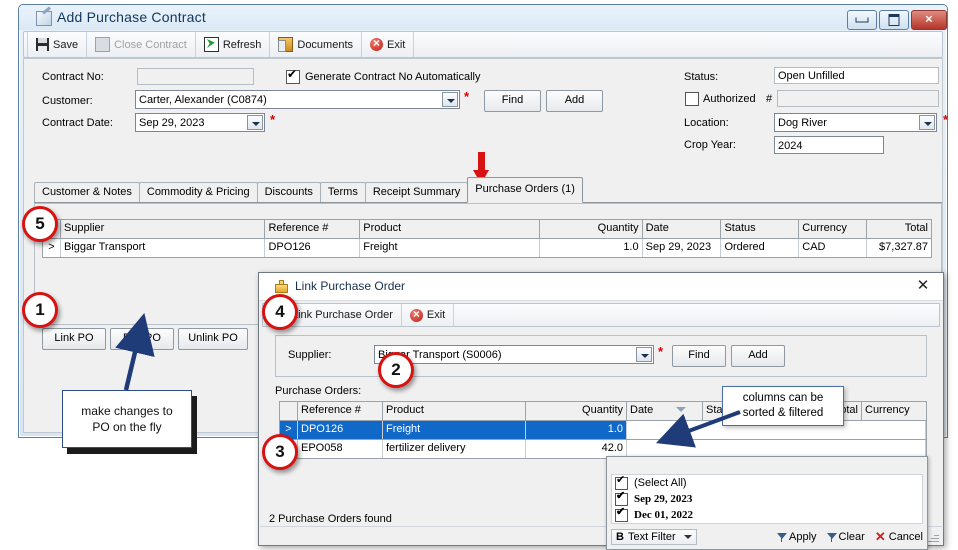  I want to click on generate-contract-no-checkbox, so click(293, 75).